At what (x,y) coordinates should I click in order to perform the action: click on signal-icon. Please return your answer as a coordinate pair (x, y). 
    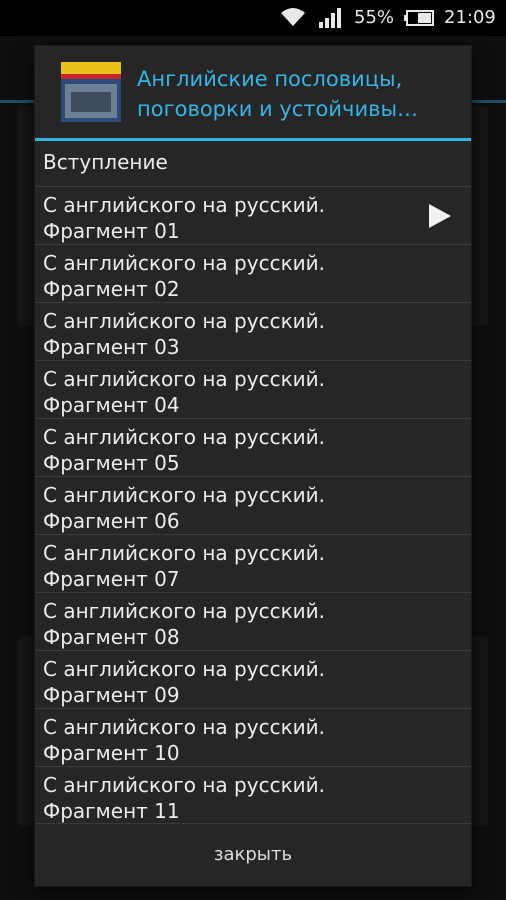
    Looking at the image, I should click on (330, 18).